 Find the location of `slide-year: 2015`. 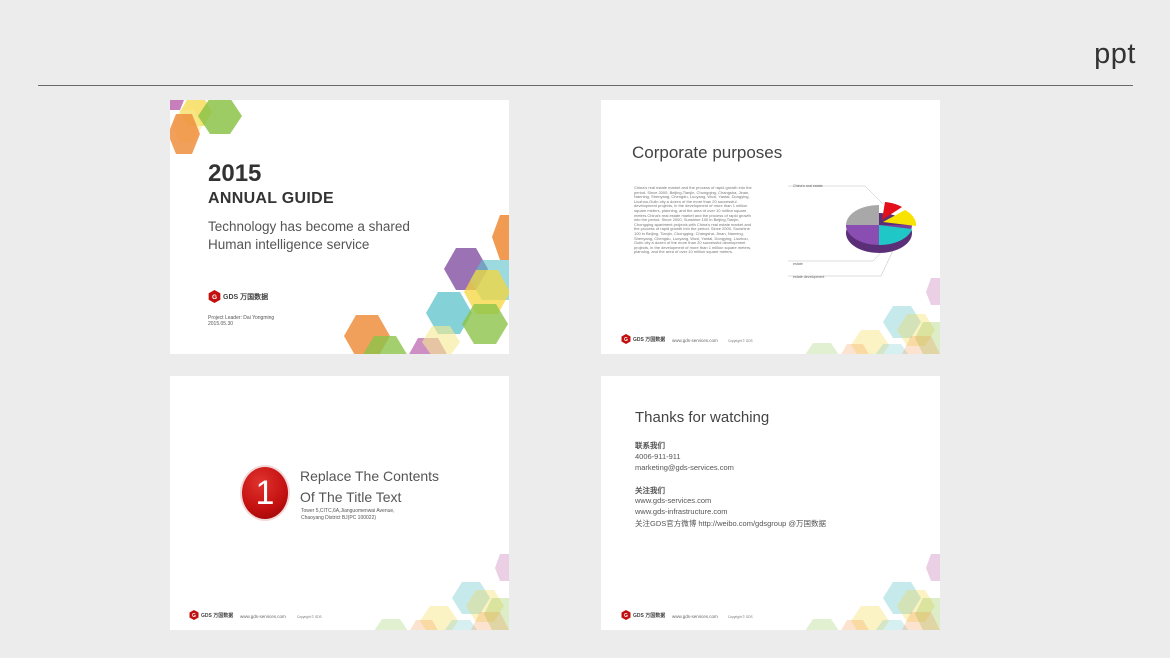

slide-year: 2015 is located at coordinates (235, 173).